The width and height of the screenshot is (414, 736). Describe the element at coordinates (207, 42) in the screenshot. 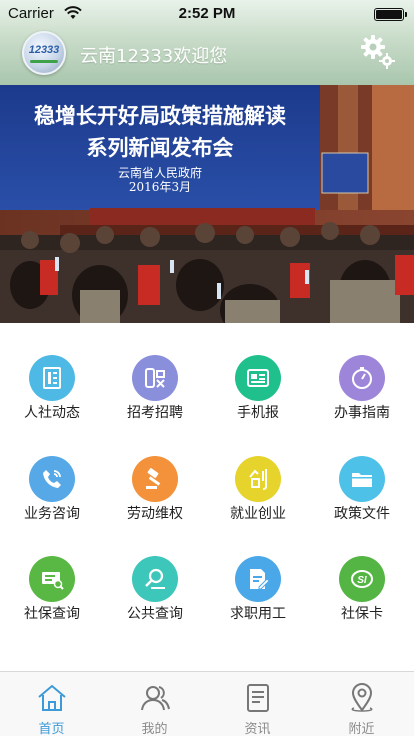

I see `header-bar: Carrier 2:52 PM 12333 云南12333欢迎您` at that location.